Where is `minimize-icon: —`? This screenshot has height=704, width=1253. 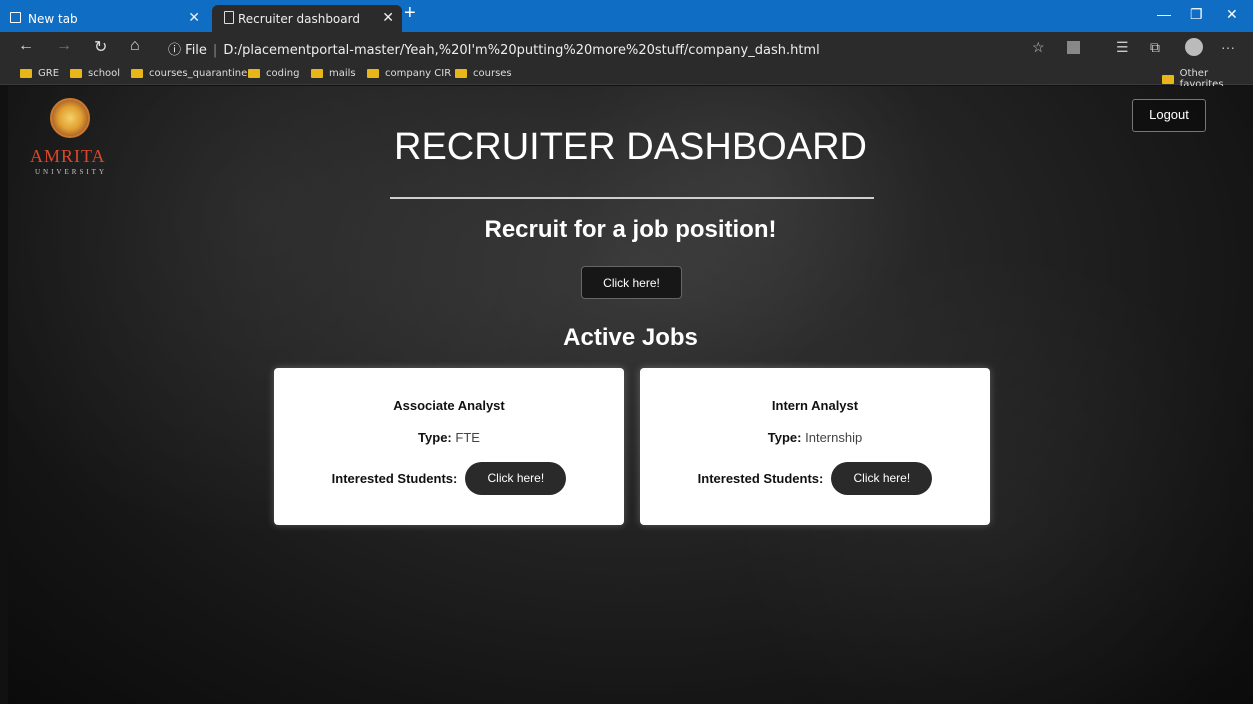 minimize-icon: — is located at coordinates (1164, 14).